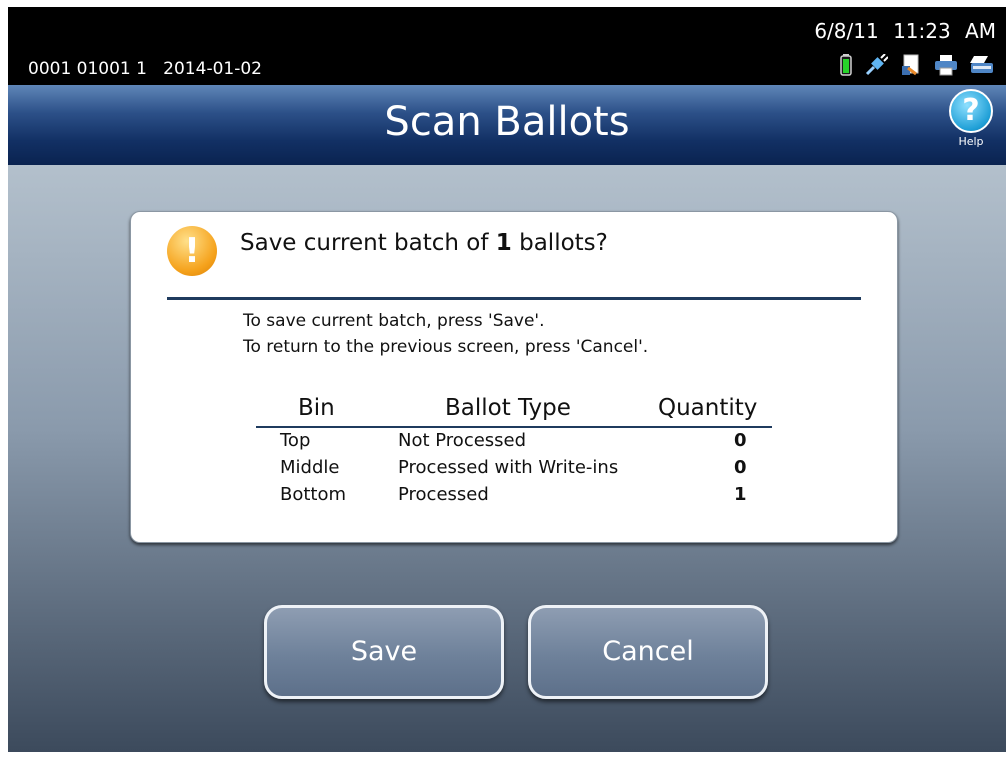 The width and height of the screenshot is (1006, 759). I want to click on date-time: 6/8/11 11:23 AM, so click(905, 31).